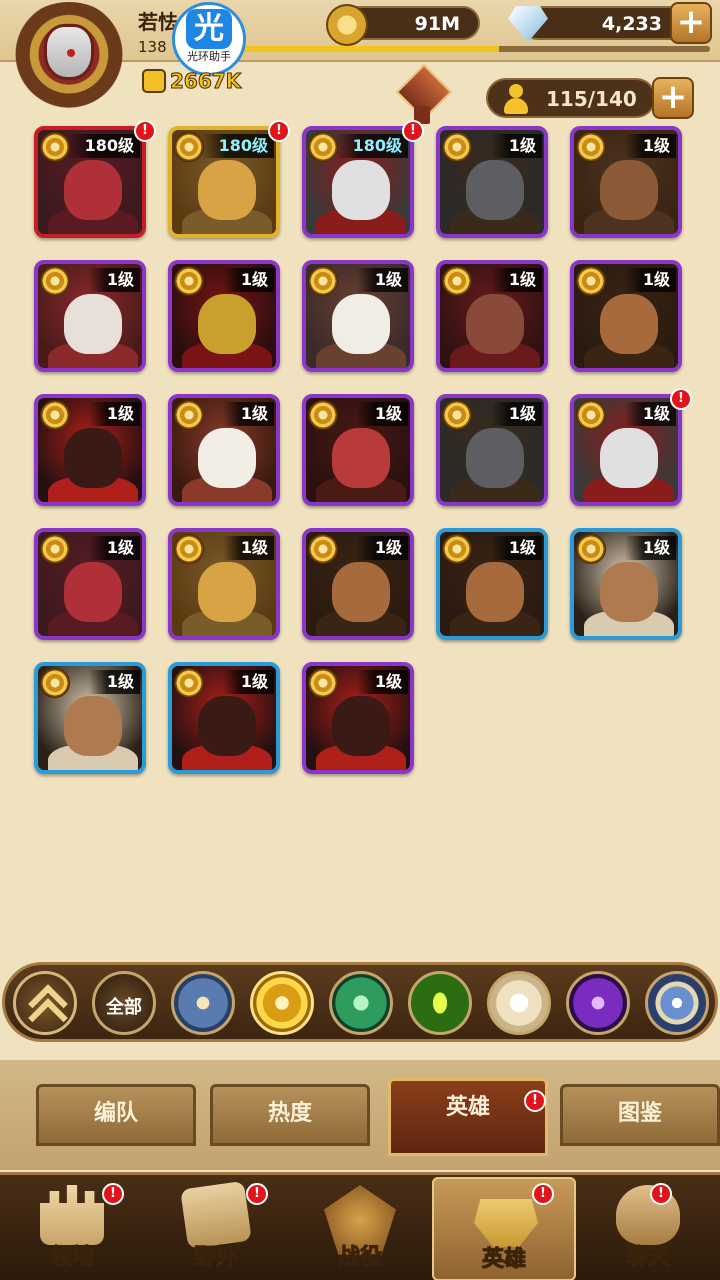  Describe the element at coordinates (677, 1003) in the screenshot. I see `orb-icon` at that location.